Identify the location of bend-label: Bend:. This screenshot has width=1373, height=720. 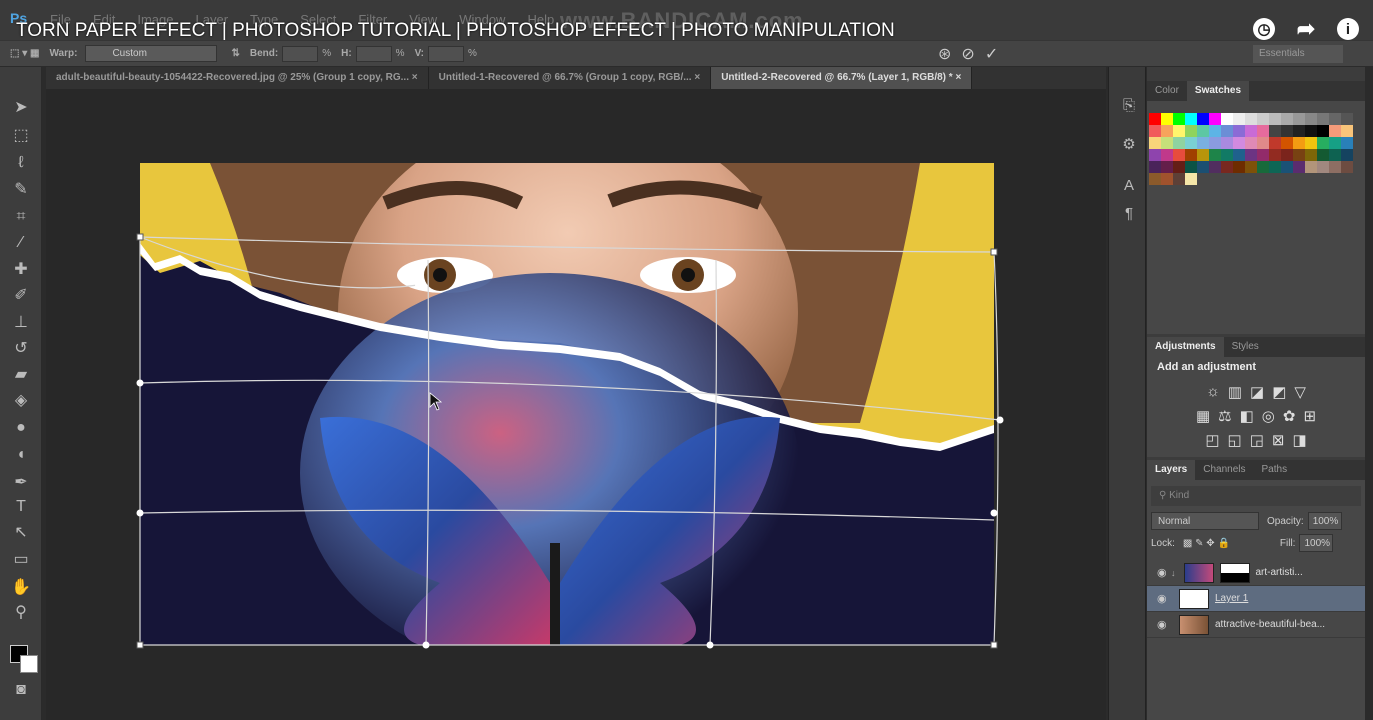
(264, 53).